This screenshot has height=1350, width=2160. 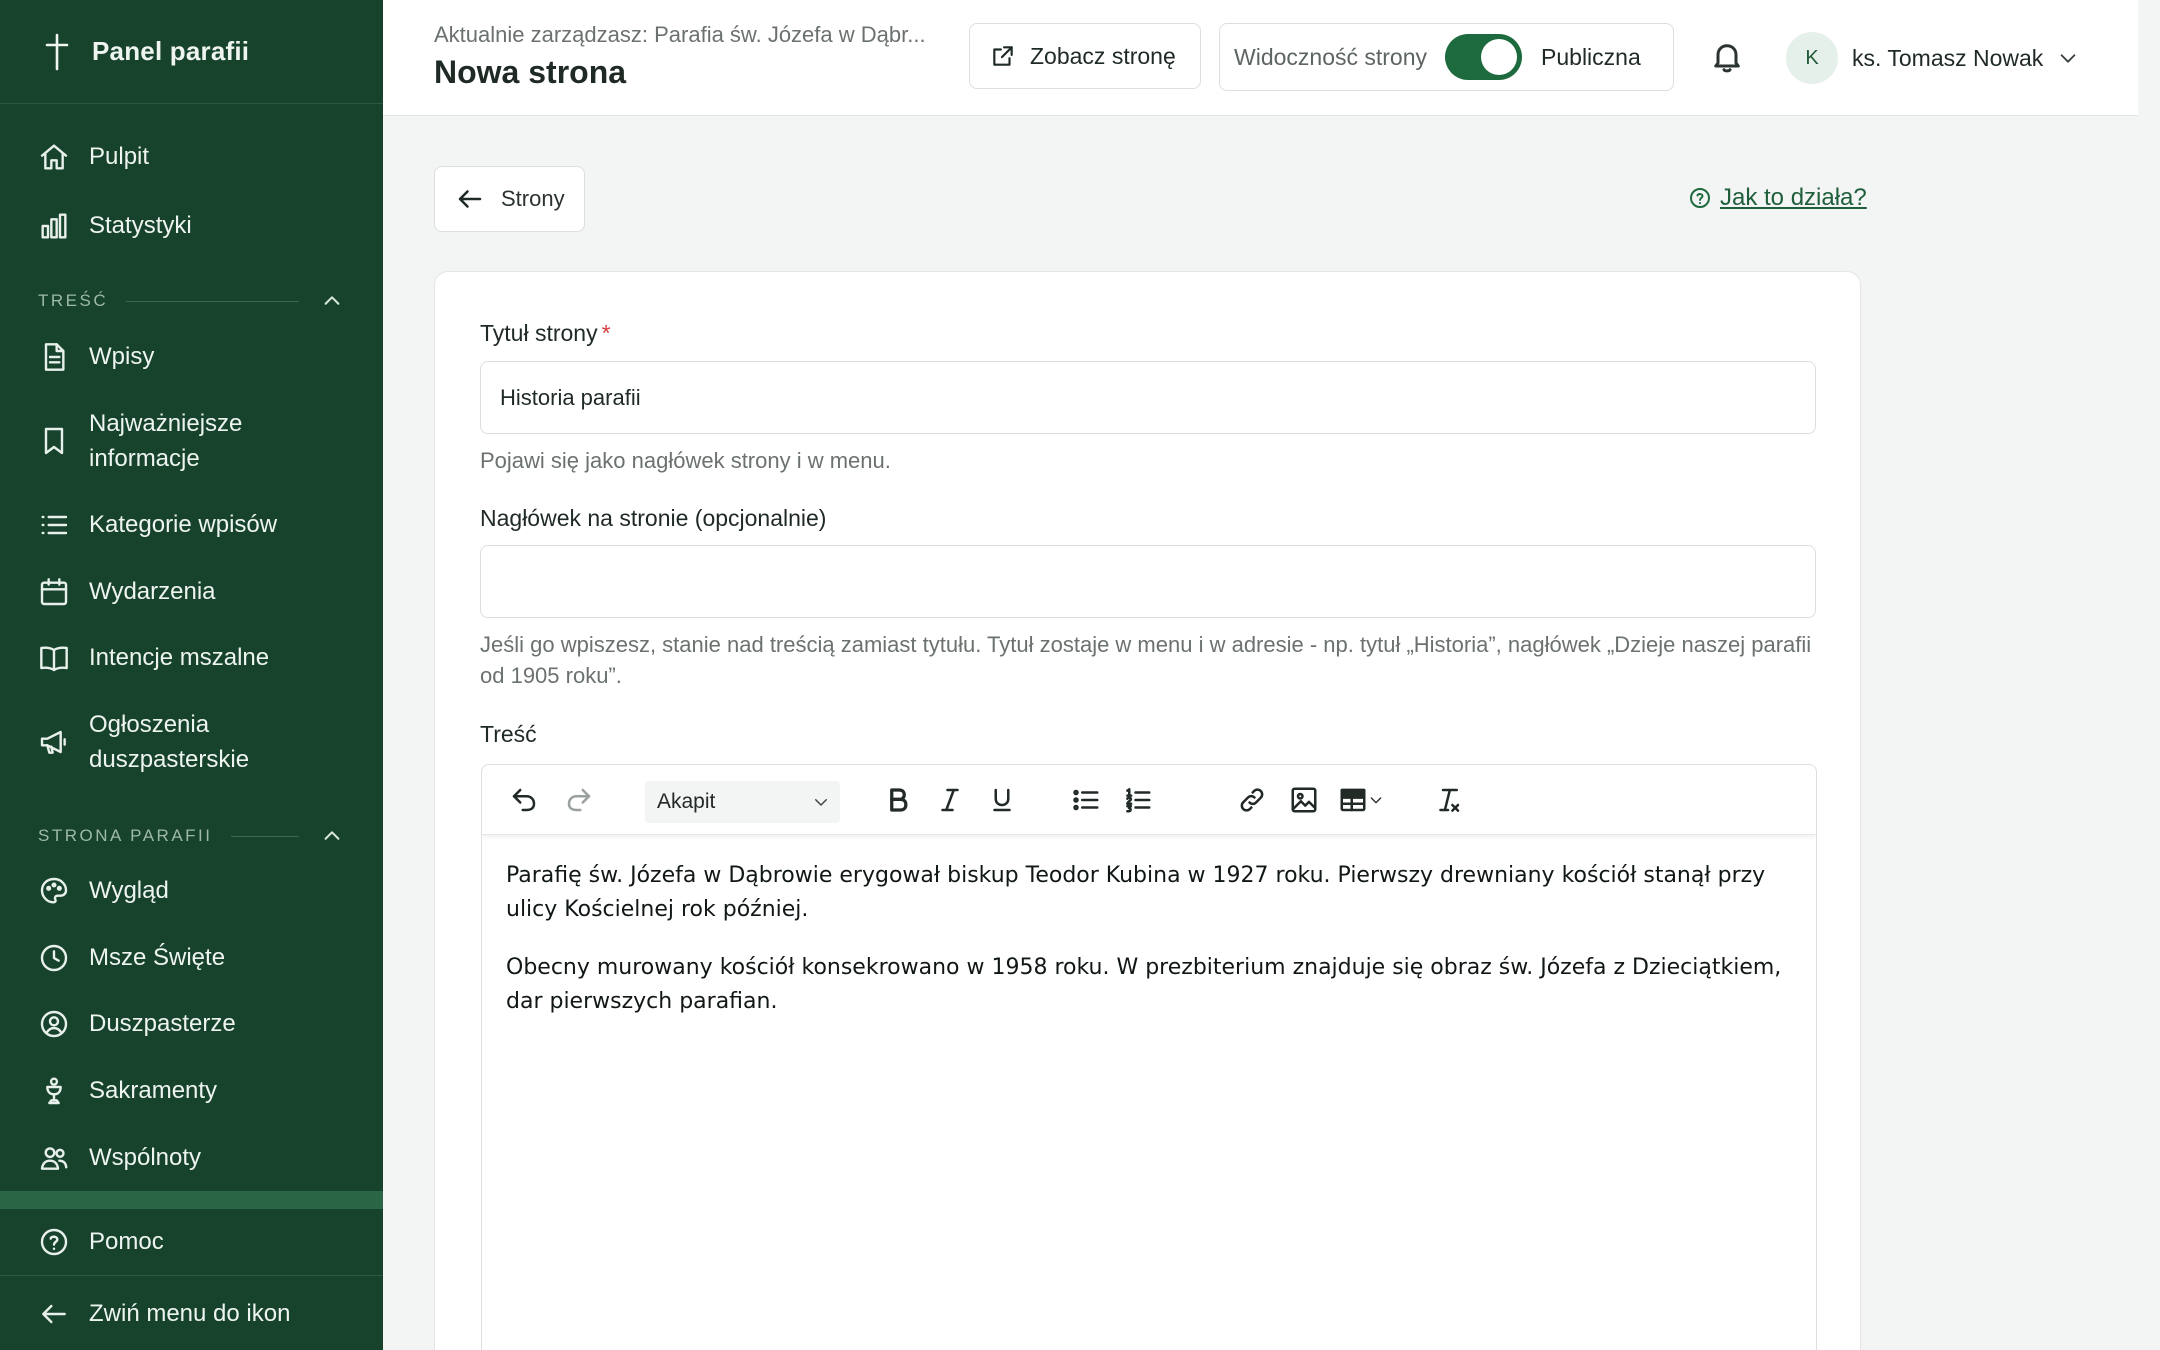 I want to click on image-icon, so click(x=1304, y=800).